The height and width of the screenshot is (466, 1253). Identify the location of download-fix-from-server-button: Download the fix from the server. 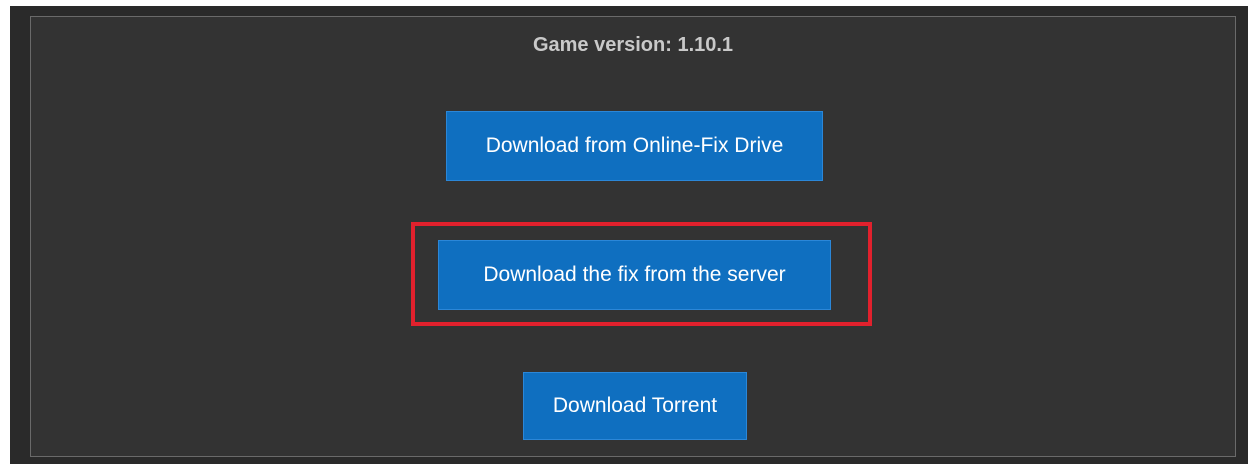
(634, 275).